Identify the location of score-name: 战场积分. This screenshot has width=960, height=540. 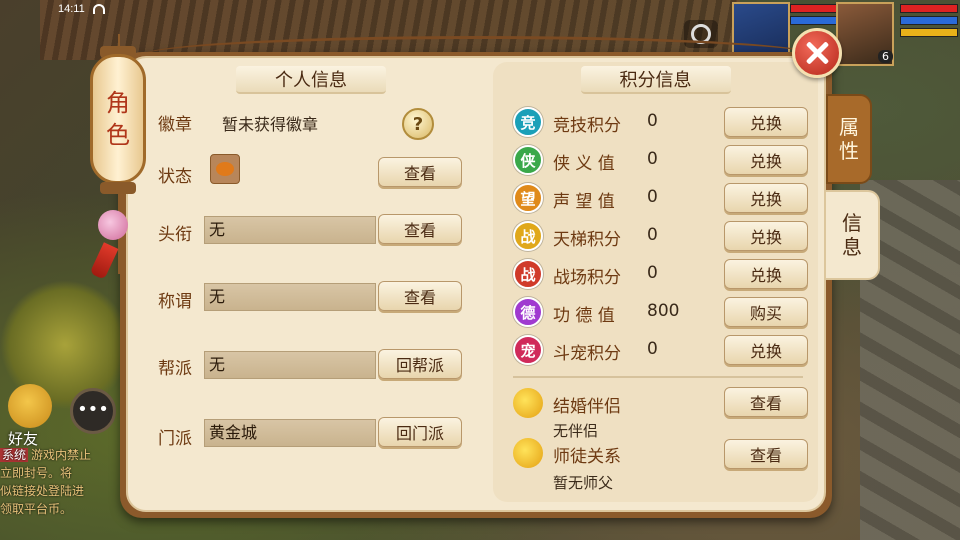
(587, 278).